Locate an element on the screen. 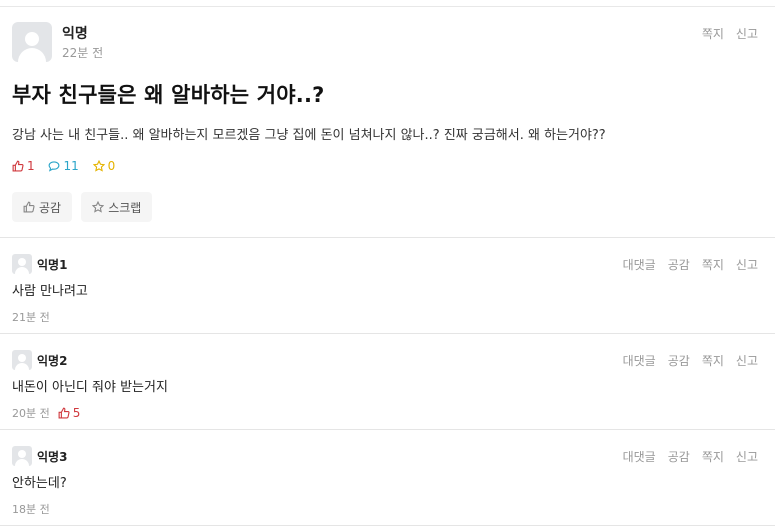  like-button-label: 공감 is located at coordinates (50, 207).